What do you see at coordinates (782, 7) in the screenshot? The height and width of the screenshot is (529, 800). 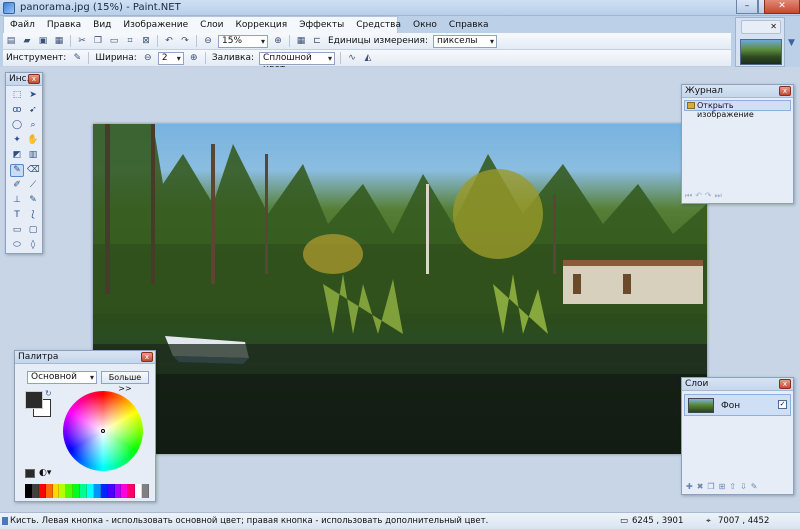 I see `close-button: ✕` at bounding box center [782, 7].